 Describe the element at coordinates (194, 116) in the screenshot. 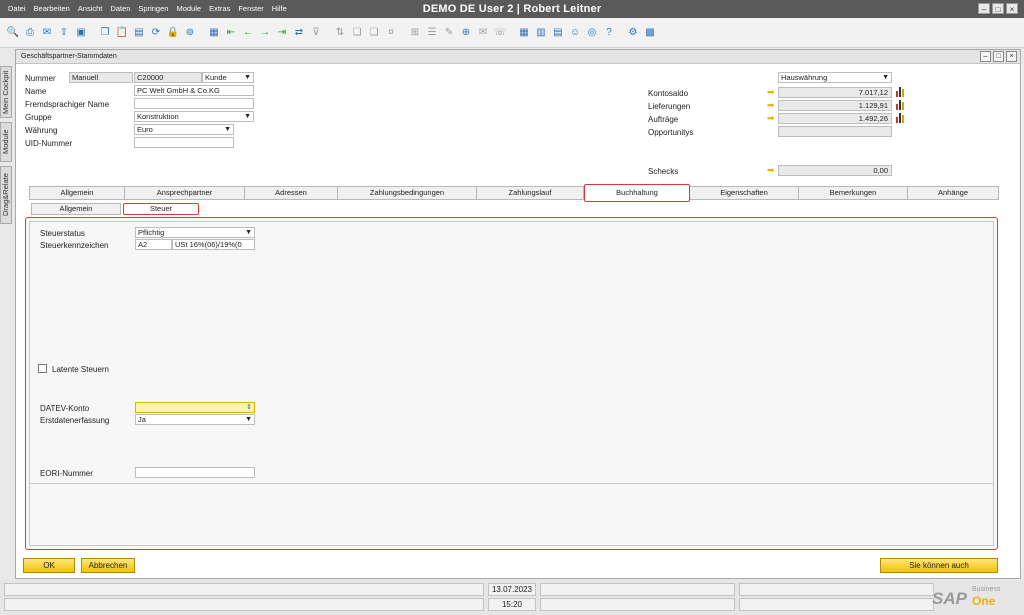

I see `group-select: Konstruktion ▼` at that location.